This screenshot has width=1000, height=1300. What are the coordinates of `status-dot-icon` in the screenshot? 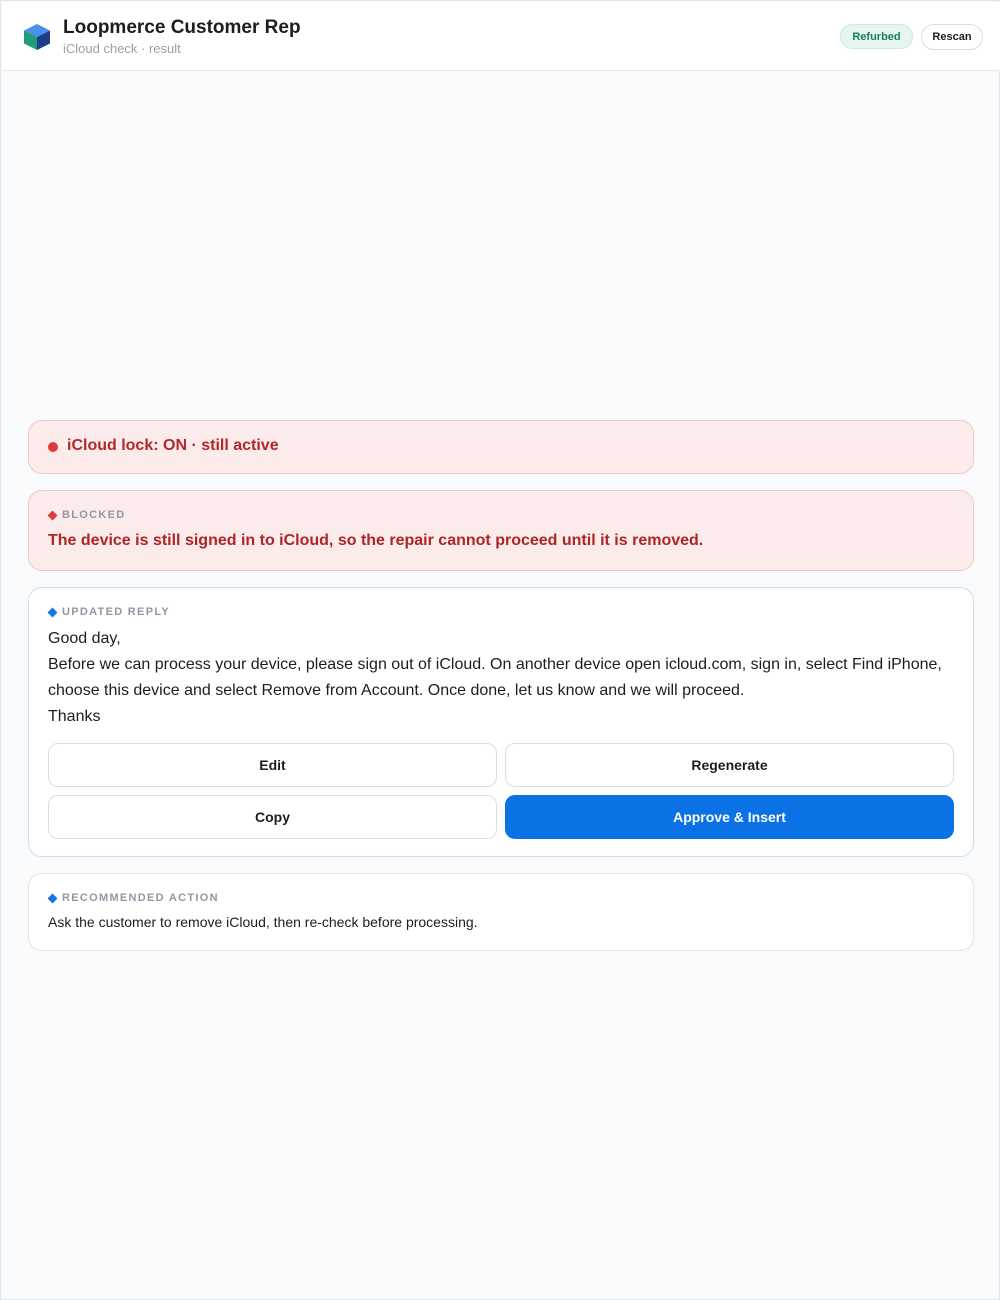 It's located at (53, 447).